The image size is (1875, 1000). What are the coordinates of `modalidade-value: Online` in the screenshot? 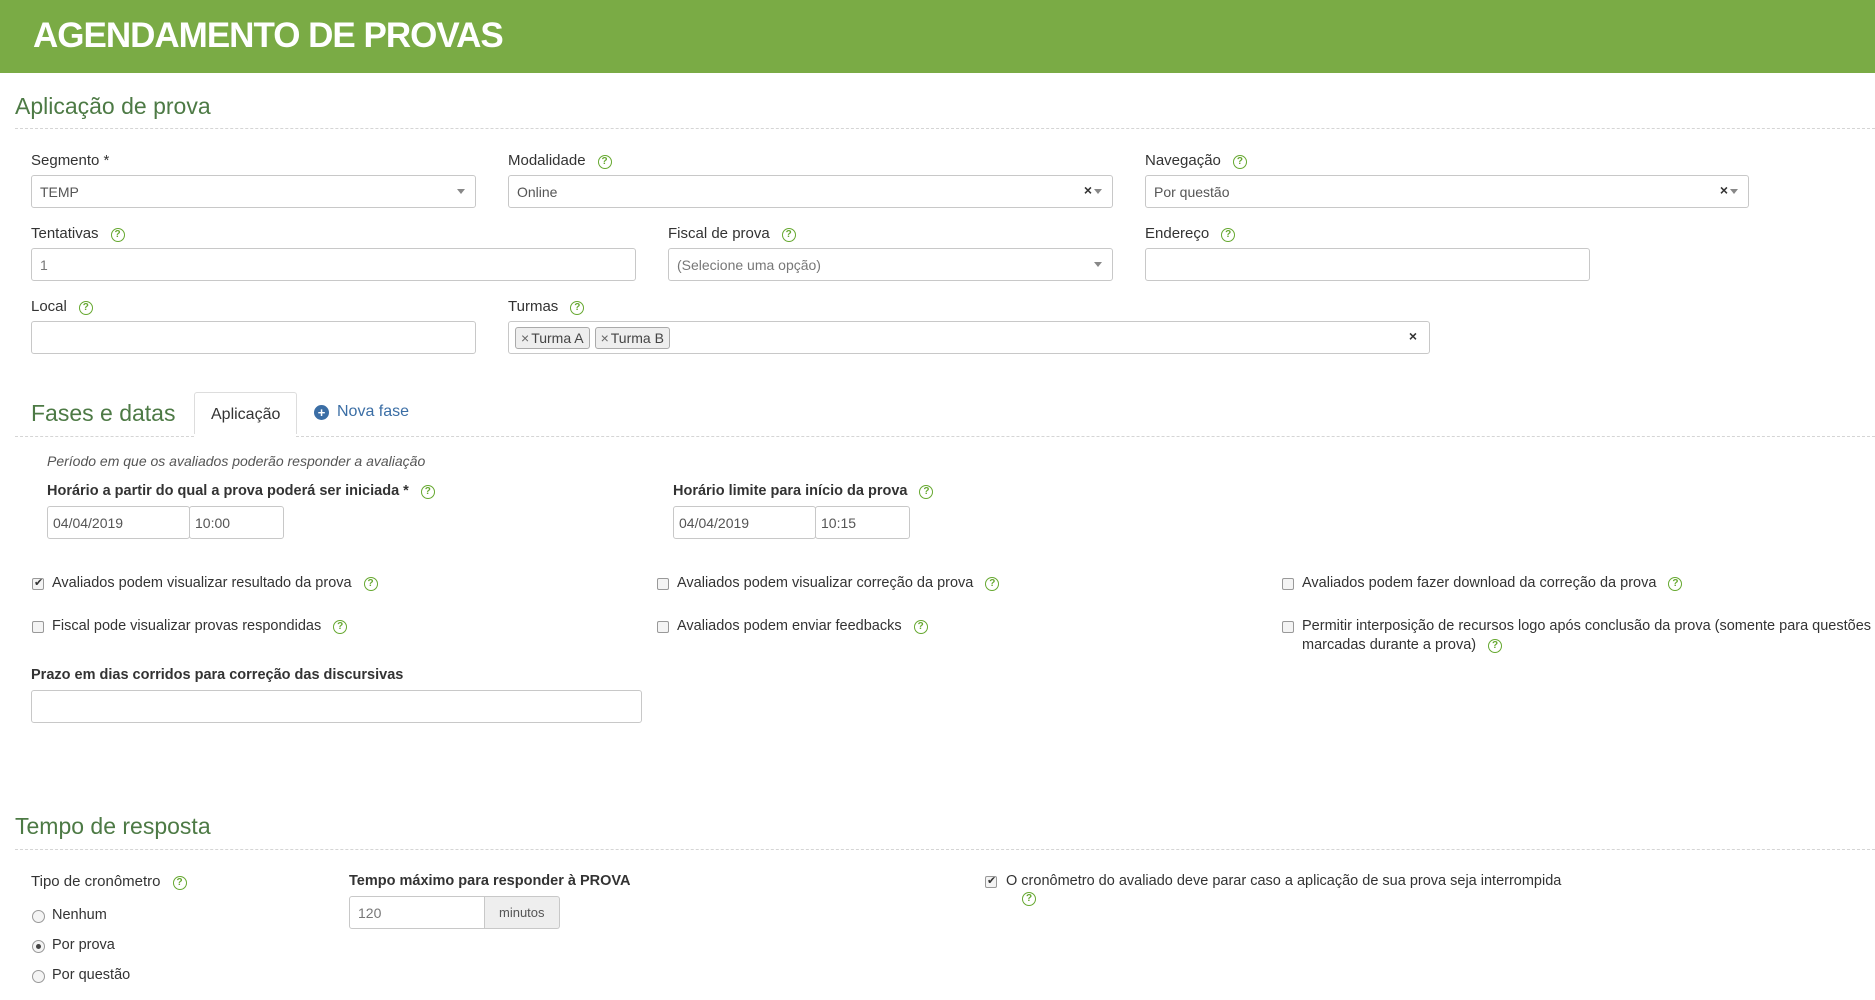 It's located at (537, 192).